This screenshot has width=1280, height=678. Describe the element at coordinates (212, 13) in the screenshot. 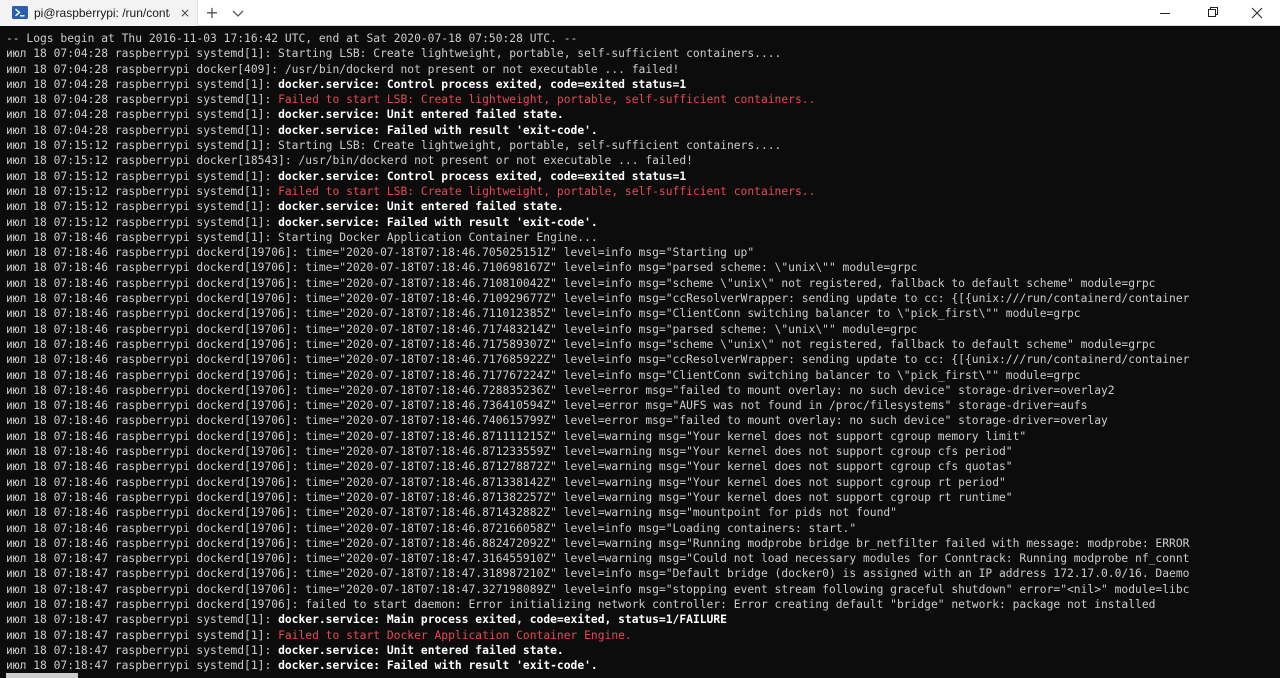

I see `new-tab-button: +` at that location.